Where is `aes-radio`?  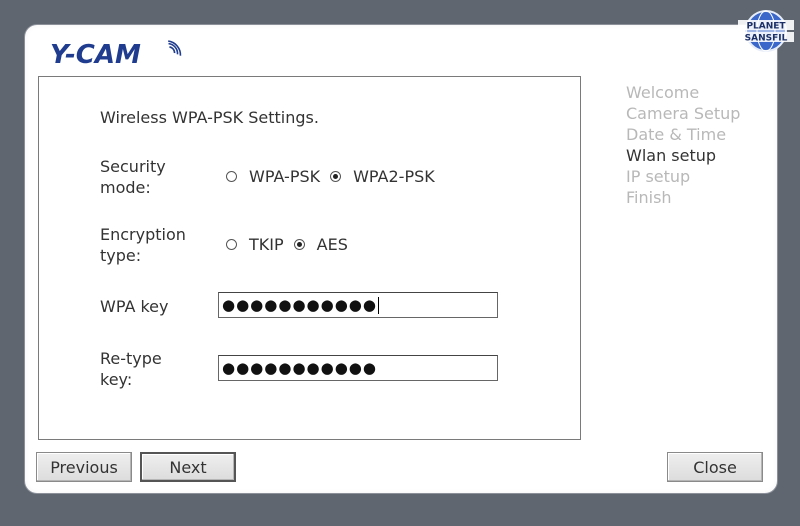
aes-radio is located at coordinates (299, 244).